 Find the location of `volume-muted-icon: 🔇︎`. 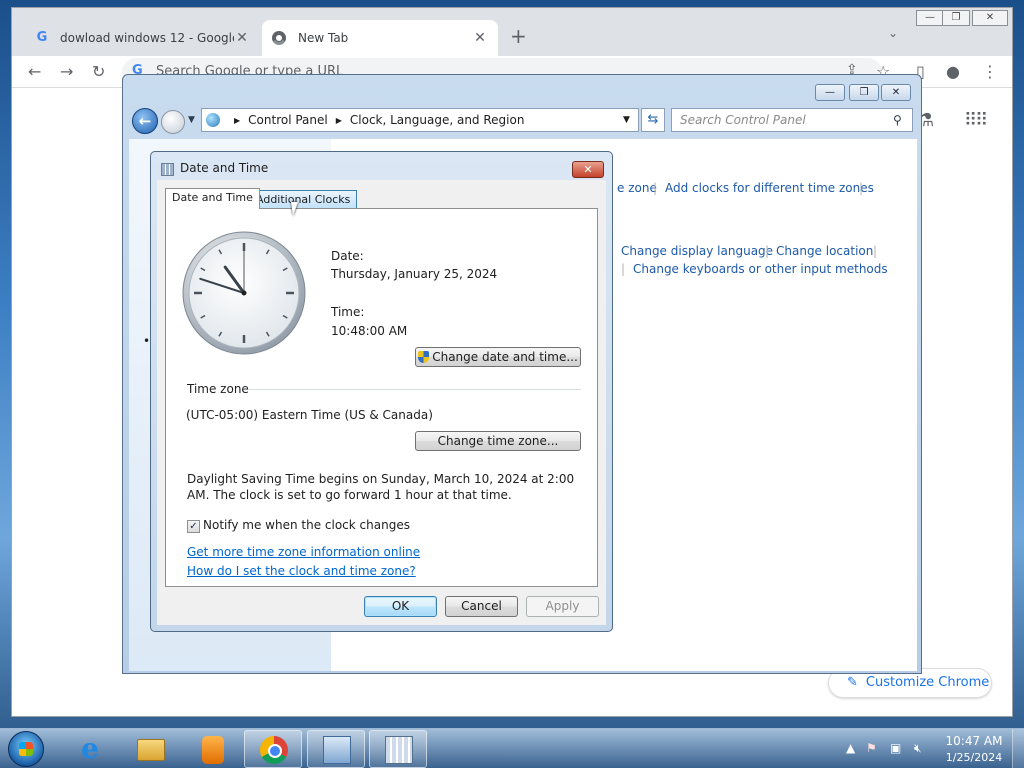

volume-muted-icon: 🔇︎ is located at coordinates (918, 748).